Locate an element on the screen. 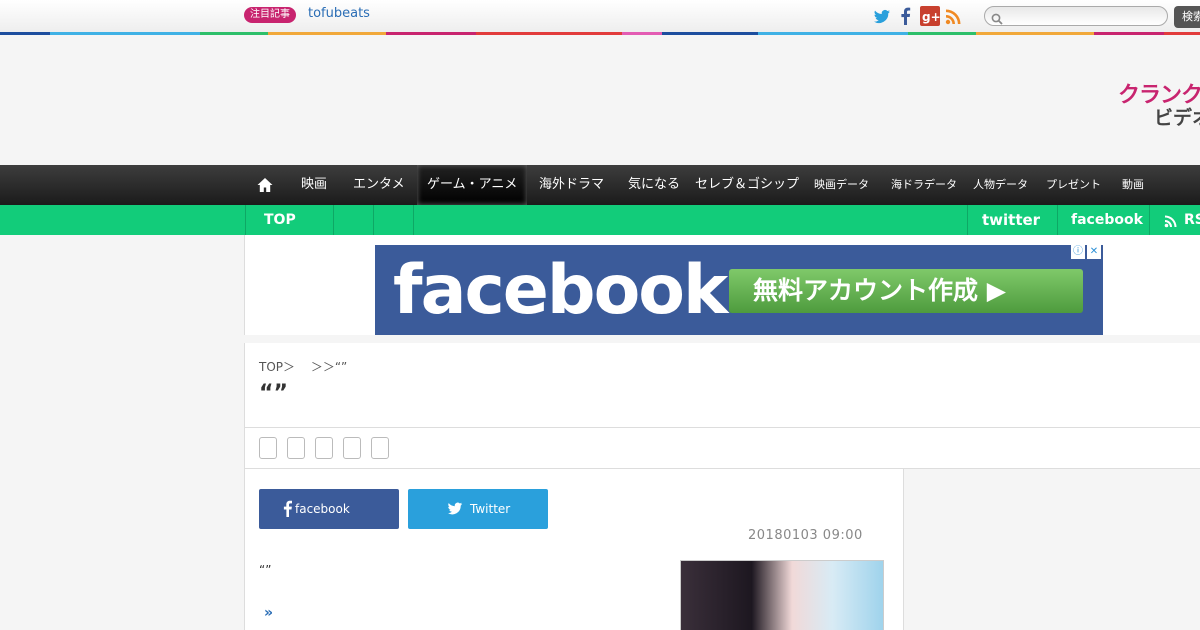 This screenshot has height=630, width=1200. search-input is located at coordinates (1076, 16).